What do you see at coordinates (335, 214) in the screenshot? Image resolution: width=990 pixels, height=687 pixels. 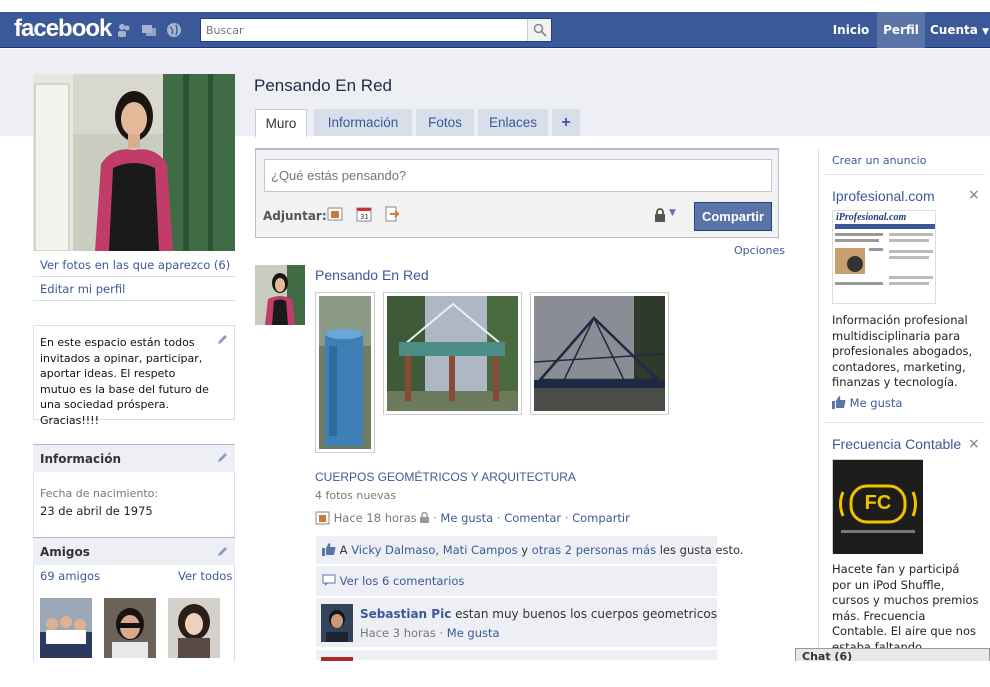 I see `photo-attach-icon` at bounding box center [335, 214].